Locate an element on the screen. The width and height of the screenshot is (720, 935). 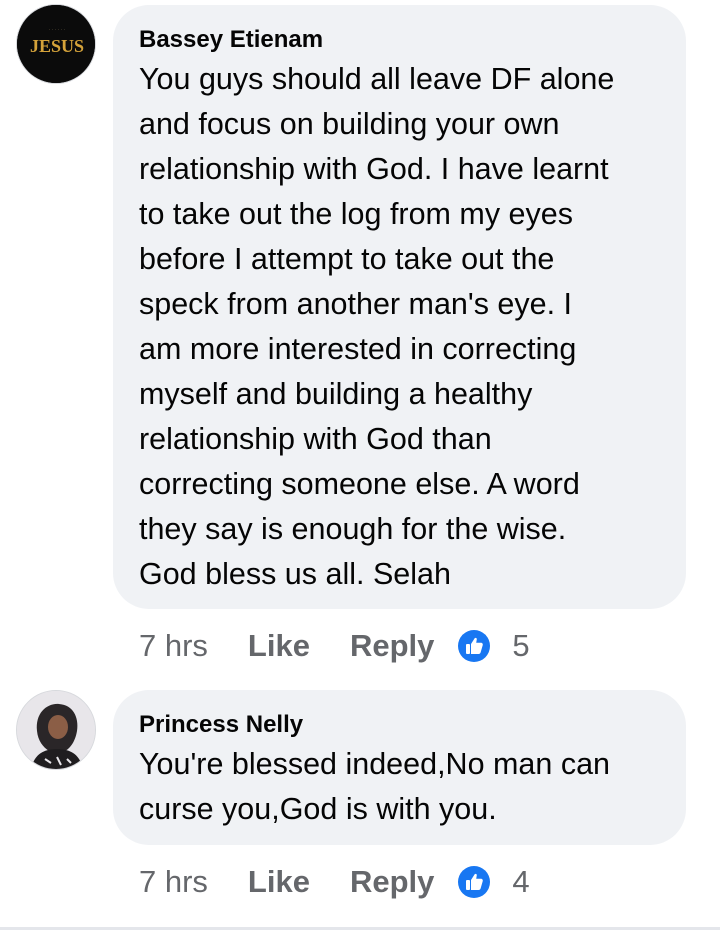
avatar-logo-text: JESUS is located at coordinates (57, 46).